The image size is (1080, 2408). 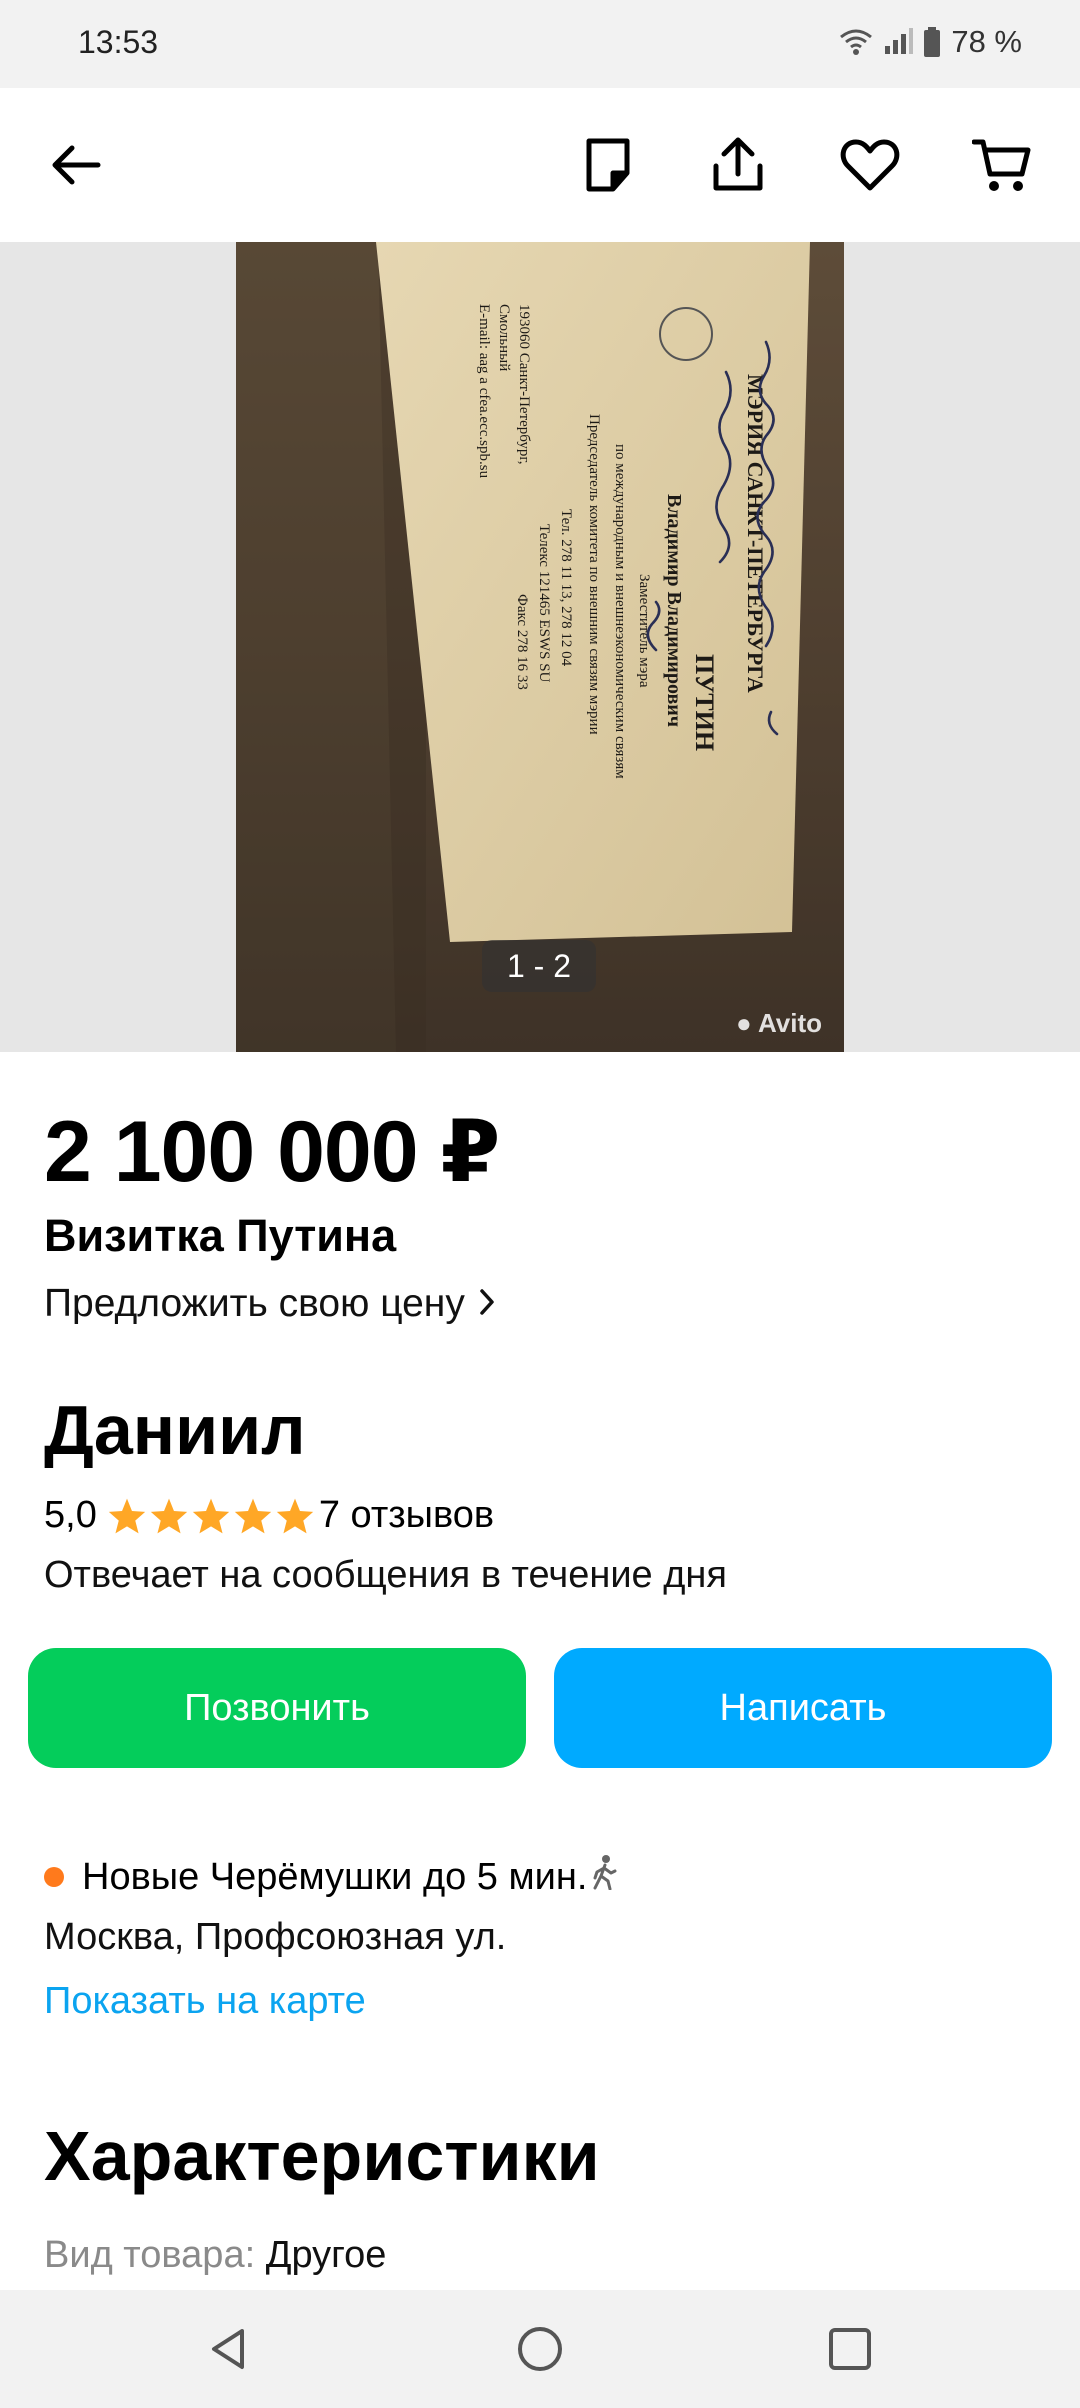 I want to click on characteristic-value: Другое, so click(x=326, y=2255).